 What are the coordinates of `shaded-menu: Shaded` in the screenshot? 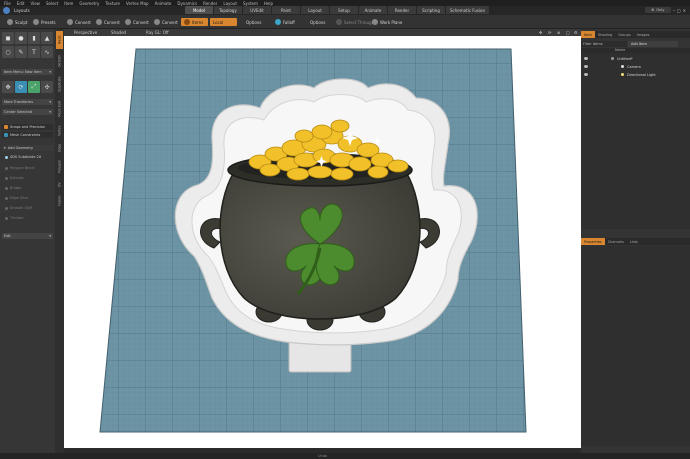 It's located at (118, 32).